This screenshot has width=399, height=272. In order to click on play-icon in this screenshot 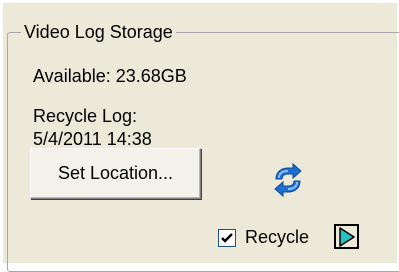, I will do `click(347, 237)`.